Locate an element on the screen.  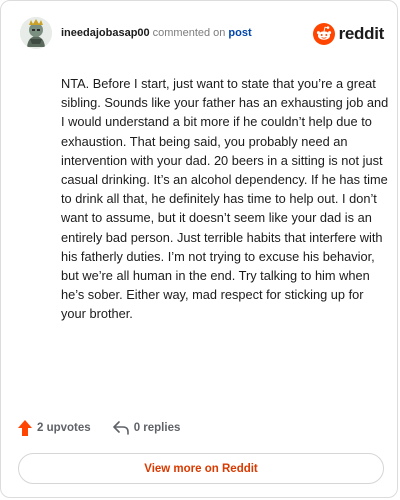
post-link: post is located at coordinates (239, 33).